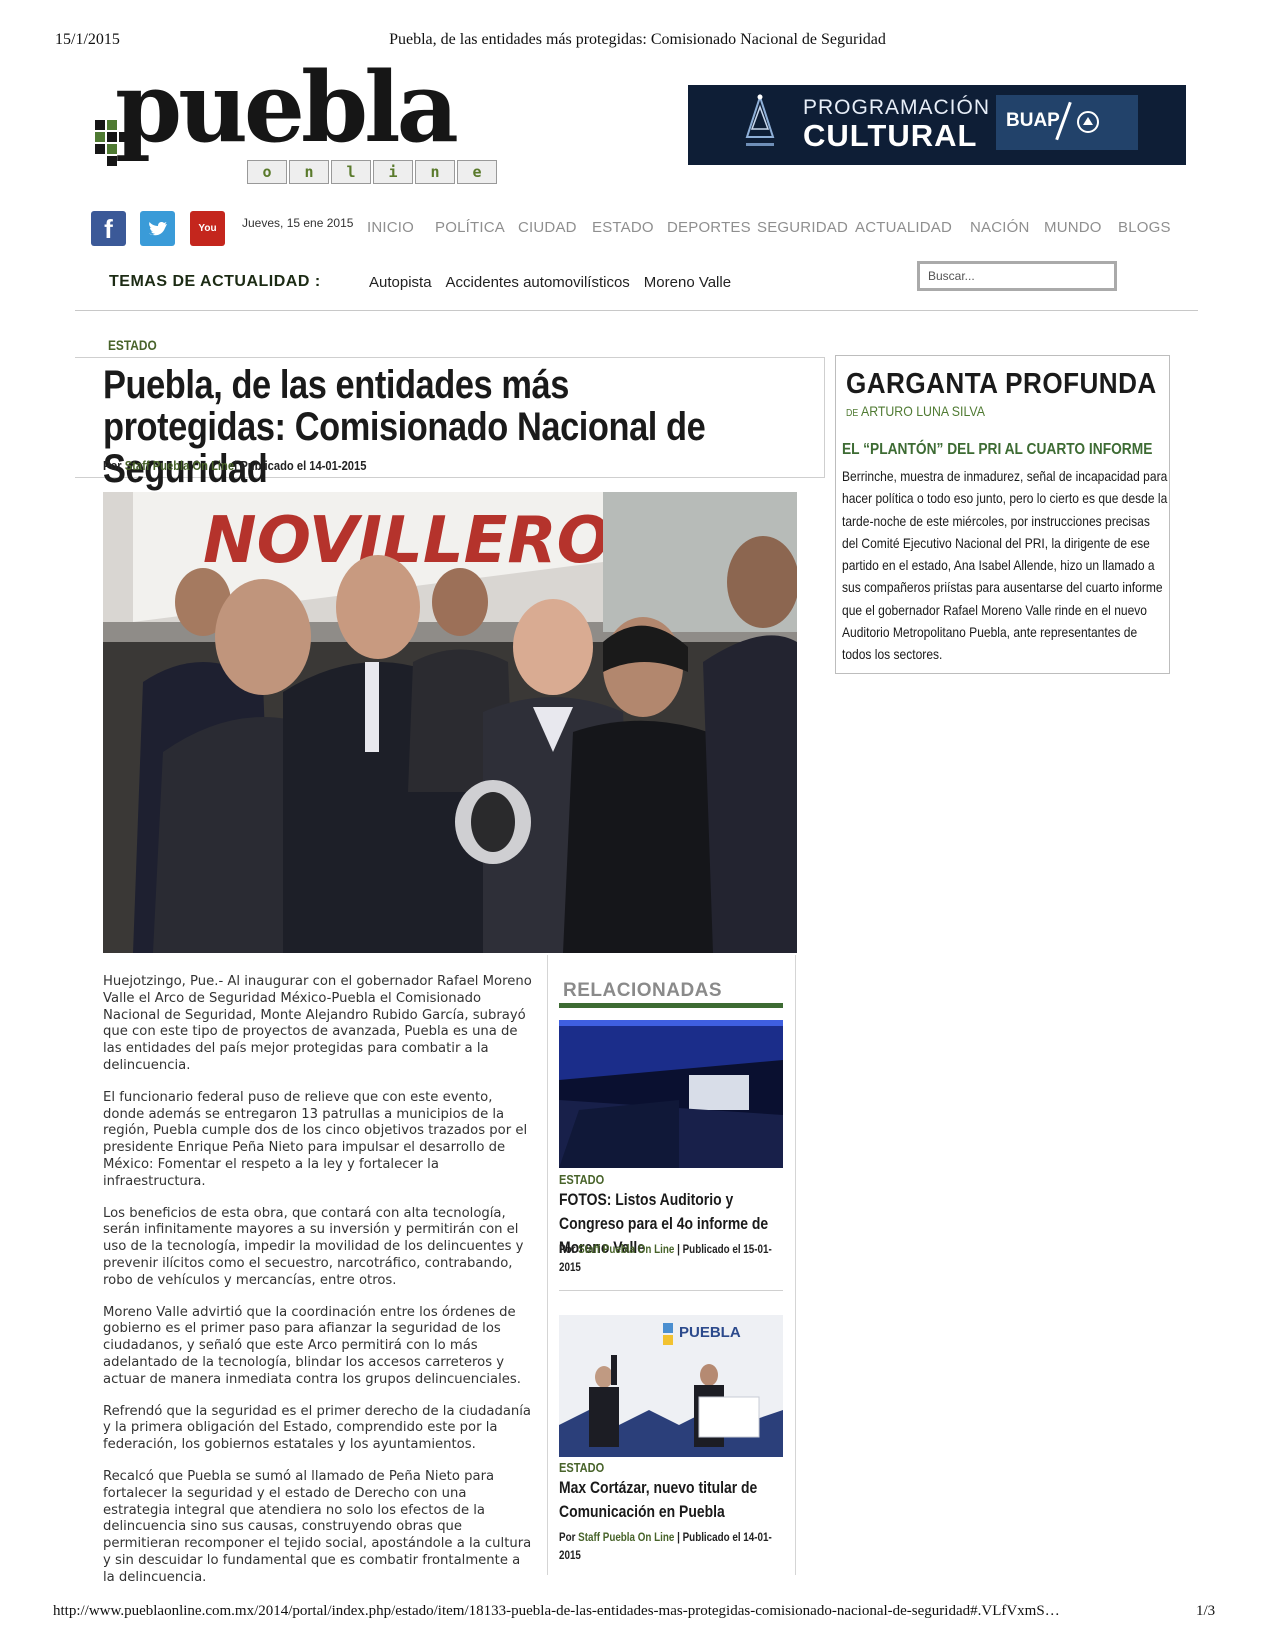 The width and height of the screenshot is (1275, 1650). Describe the element at coordinates (393, 172) in the screenshot. I see `logo-tile: i` at that location.